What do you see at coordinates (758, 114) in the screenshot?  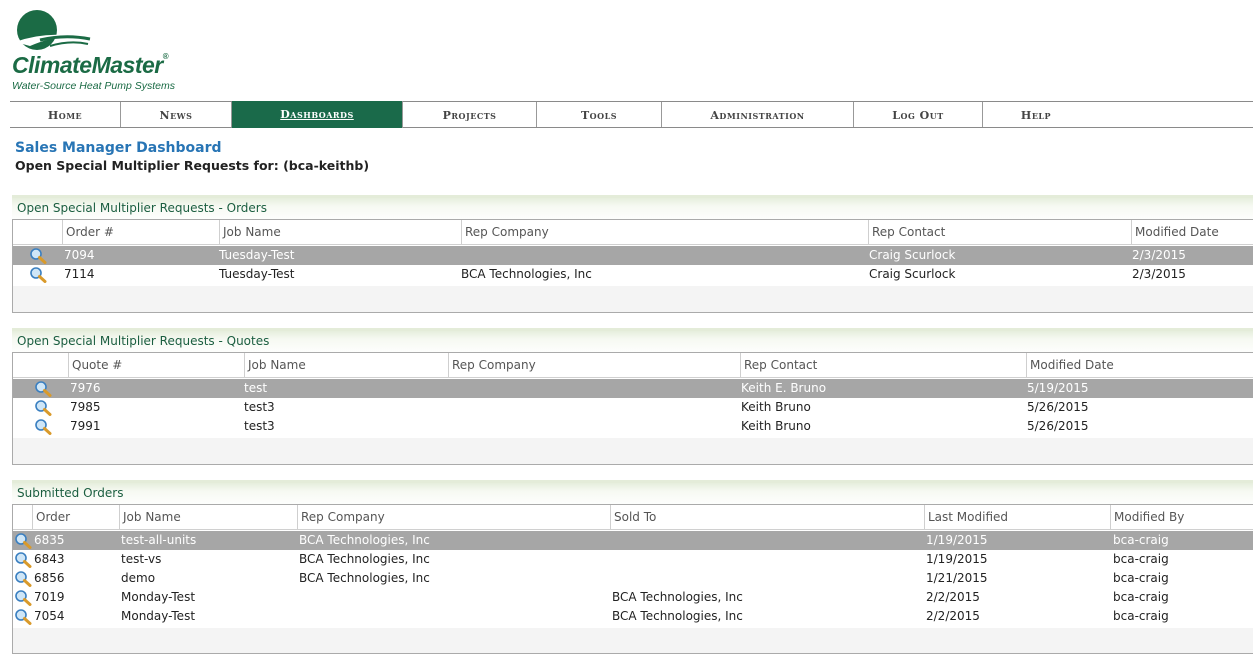 I see `nav-administration: Administration` at bounding box center [758, 114].